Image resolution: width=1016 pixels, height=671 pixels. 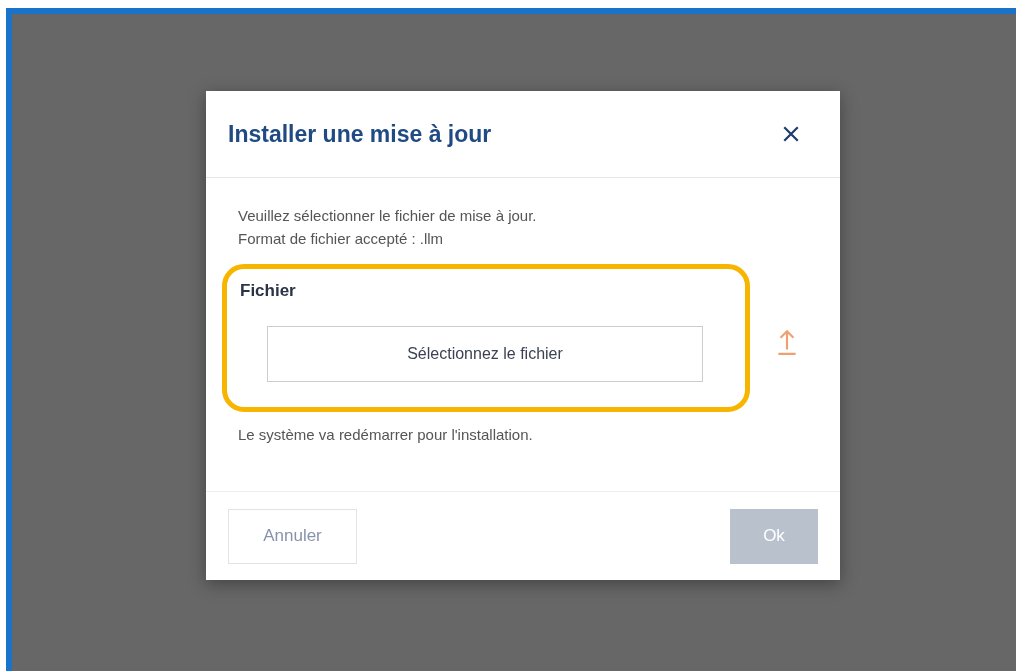 I want to click on instruction-text: Format de fichier accepté : .llm, so click(x=341, y=239).